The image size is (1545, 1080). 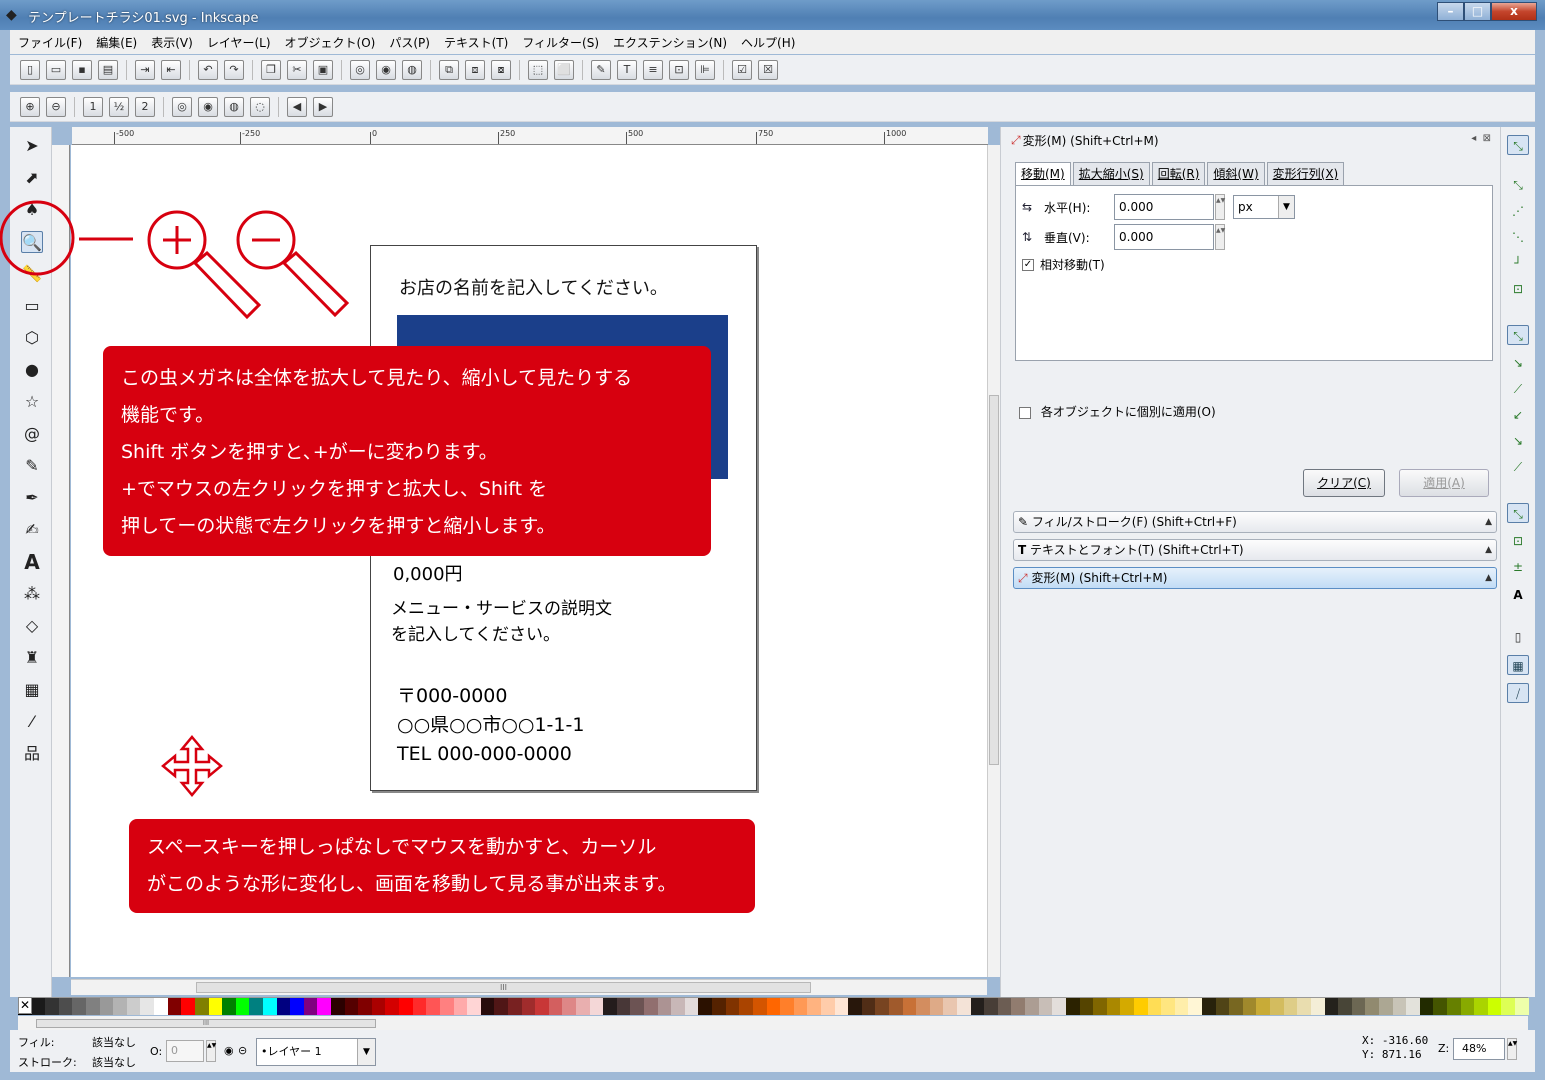 What do you see at coordinates (670, 42) in the screenshot?
I see `menu-extensions: エクステンション(N)` at bounding box center [670, 42].